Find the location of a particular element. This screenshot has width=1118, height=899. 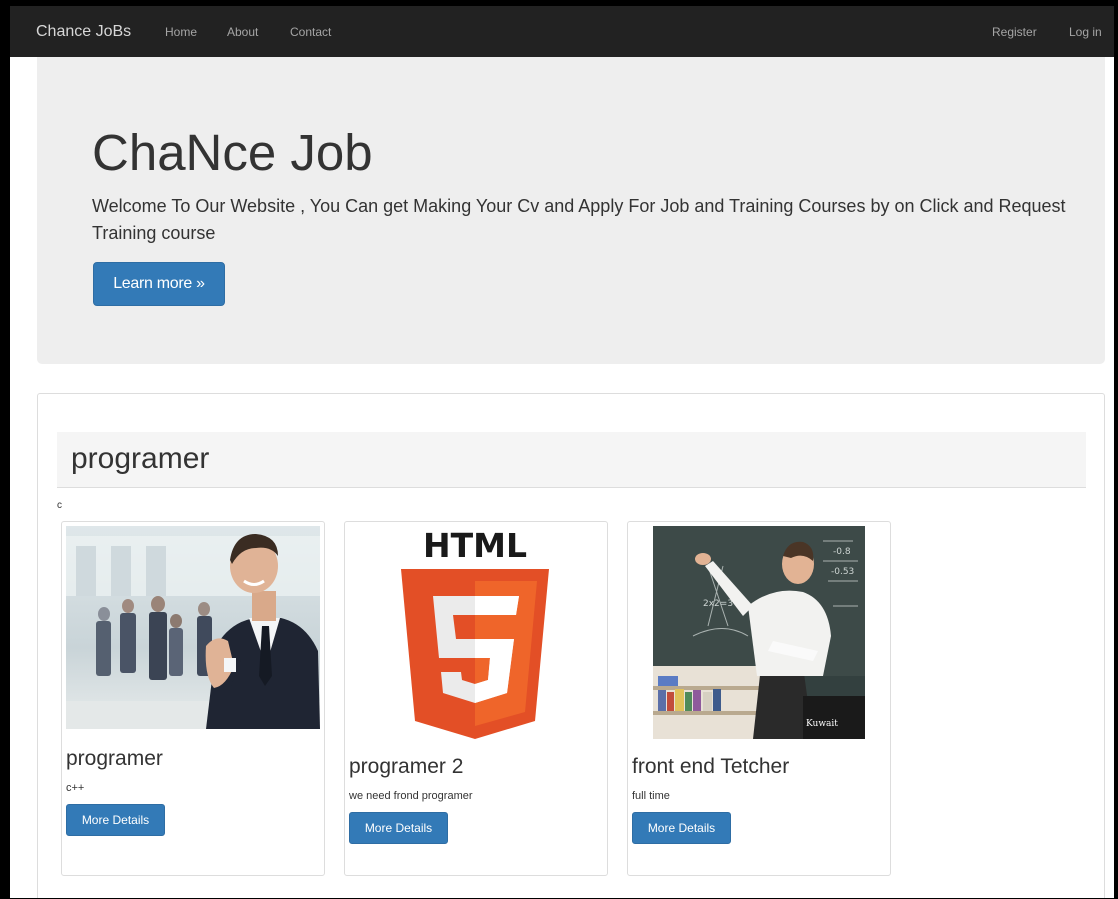

card-description: c++ is located at coordinates (75, 788).